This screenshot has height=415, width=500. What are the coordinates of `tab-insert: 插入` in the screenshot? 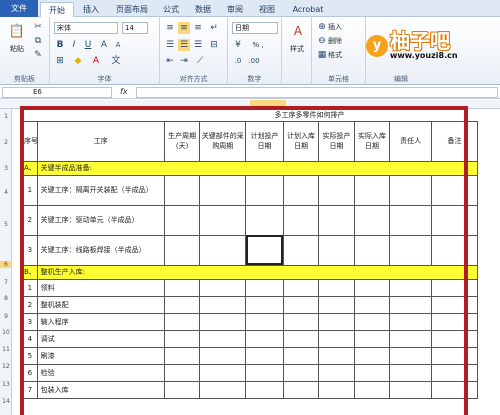 It's located at (91, 9).